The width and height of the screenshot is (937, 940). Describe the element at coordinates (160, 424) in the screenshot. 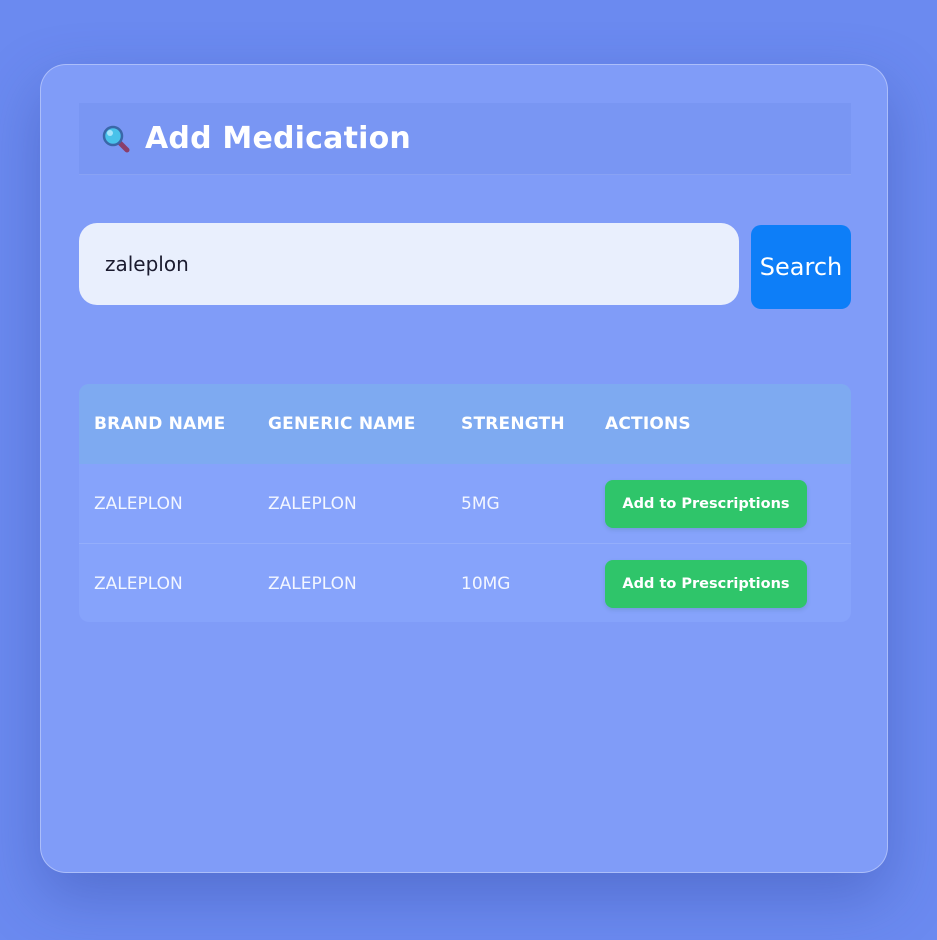

I see `column-header-brand-name: BRAND NAME` at that location.